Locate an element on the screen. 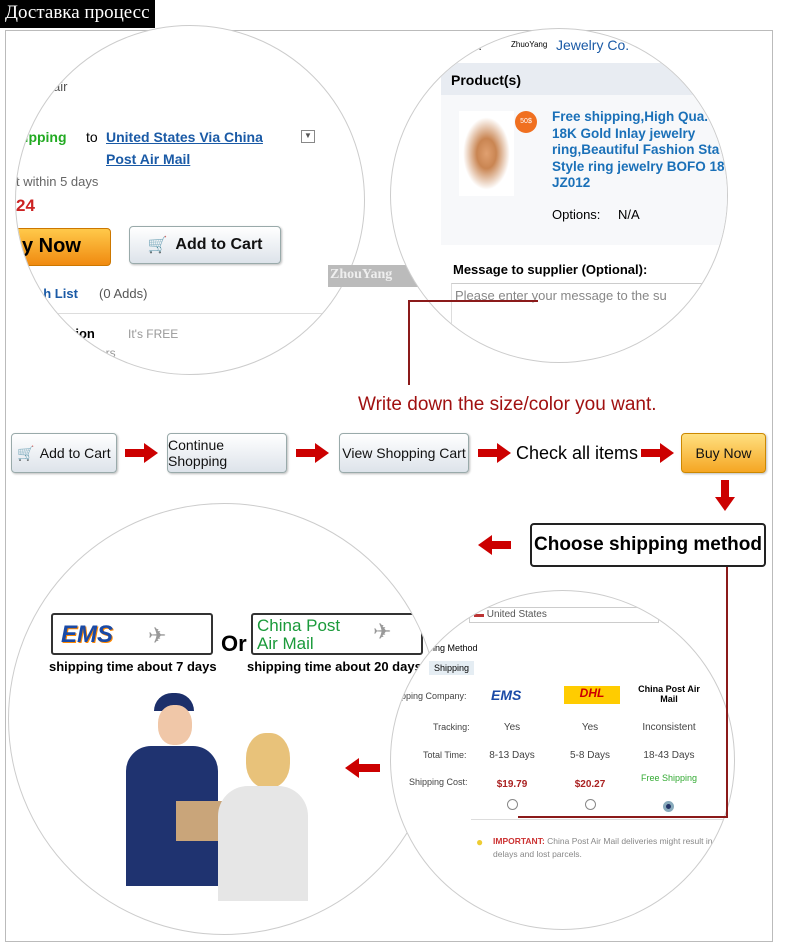  company-label: pping Company: is located at coordinates (434, 696).